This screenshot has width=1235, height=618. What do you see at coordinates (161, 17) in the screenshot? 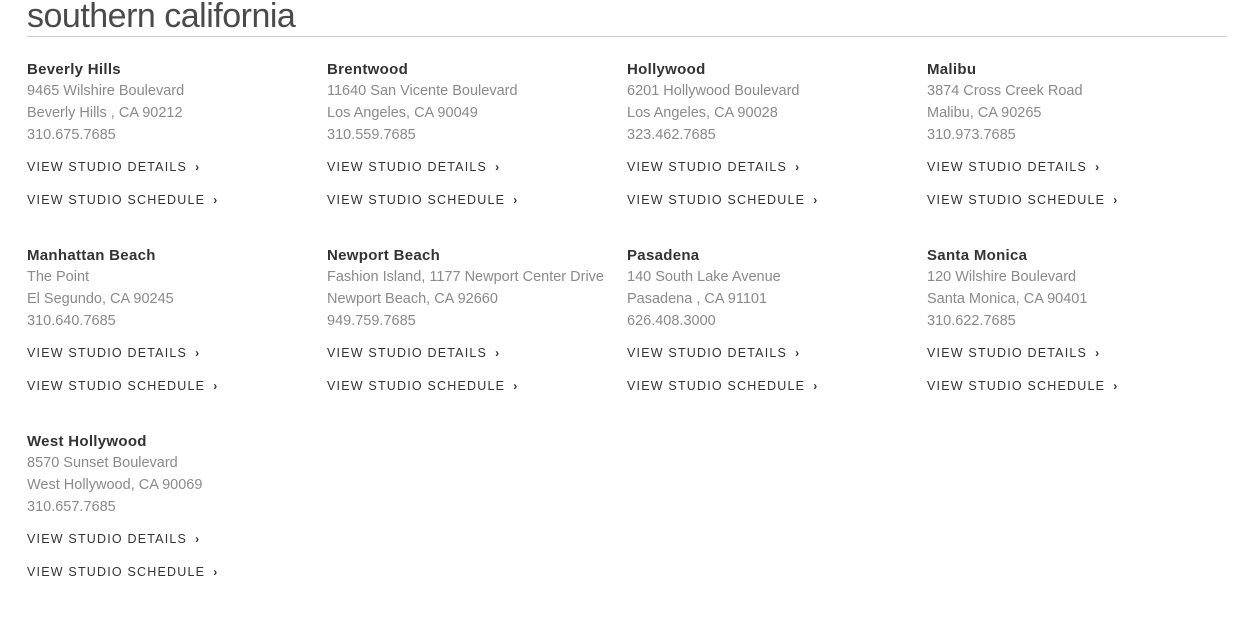
I see `region-title: southern california` at bounding box center [161, 17].